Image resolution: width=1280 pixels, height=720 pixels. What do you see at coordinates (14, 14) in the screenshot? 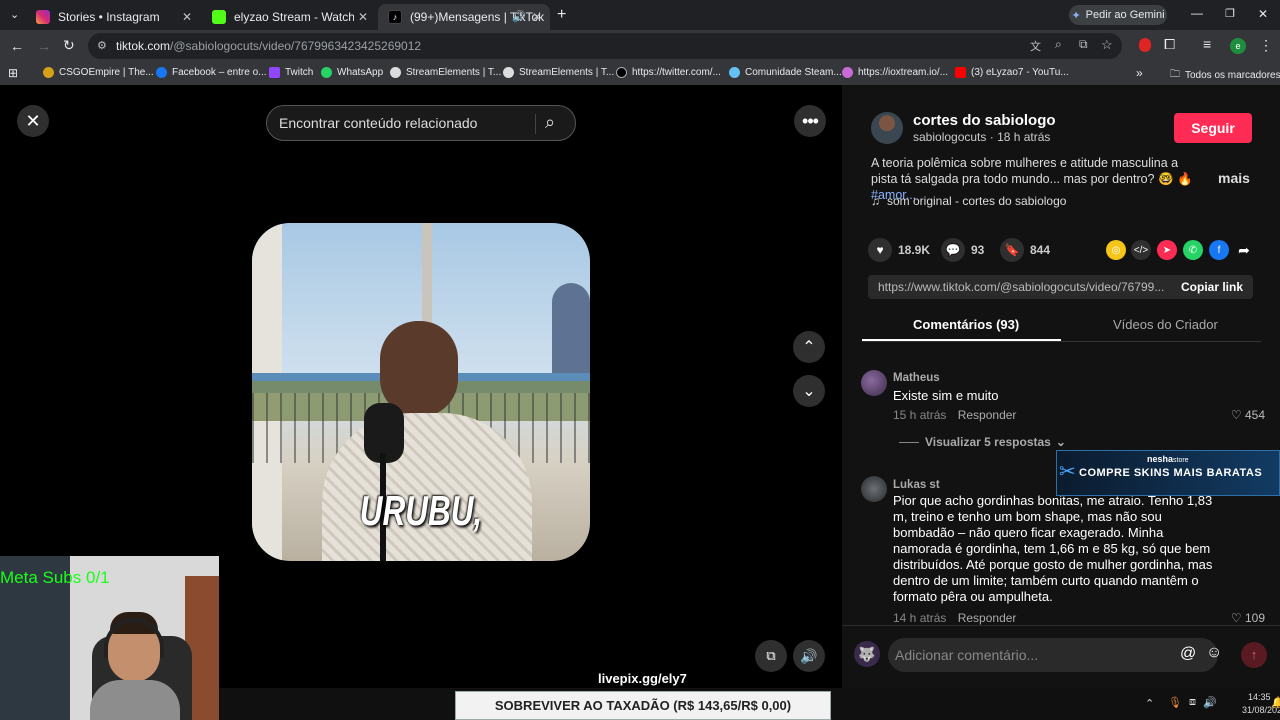
I see `tab-search-icon: ⌄` at bounding box center [14, 14].